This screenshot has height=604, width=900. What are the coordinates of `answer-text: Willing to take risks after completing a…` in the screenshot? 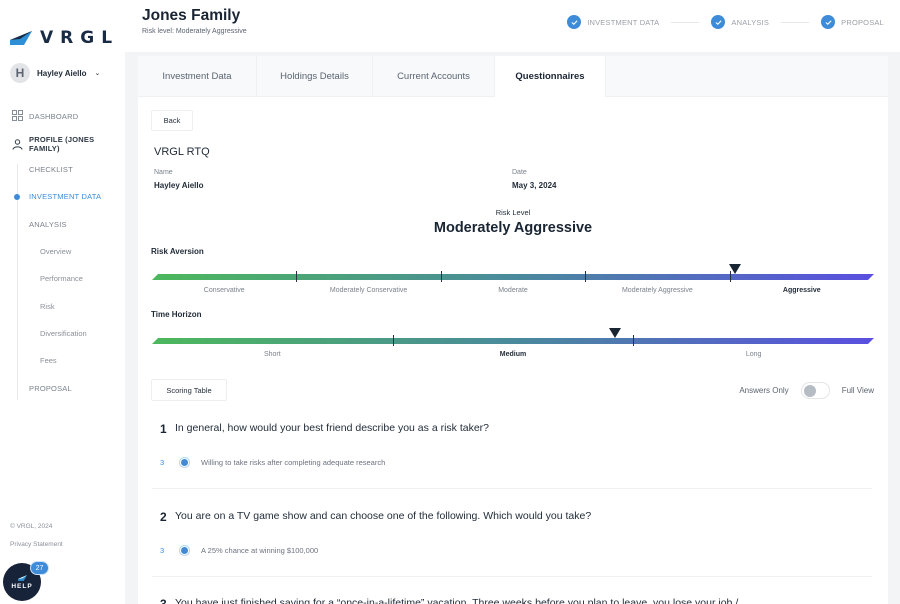 It's located at (293, 462).